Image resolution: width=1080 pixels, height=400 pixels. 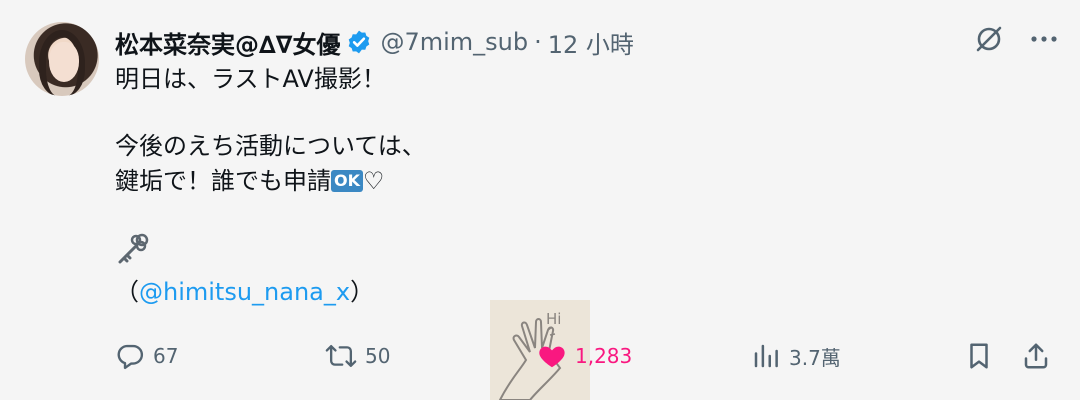 I want to click on verified-badge-icon, so click(x=359, y=42).